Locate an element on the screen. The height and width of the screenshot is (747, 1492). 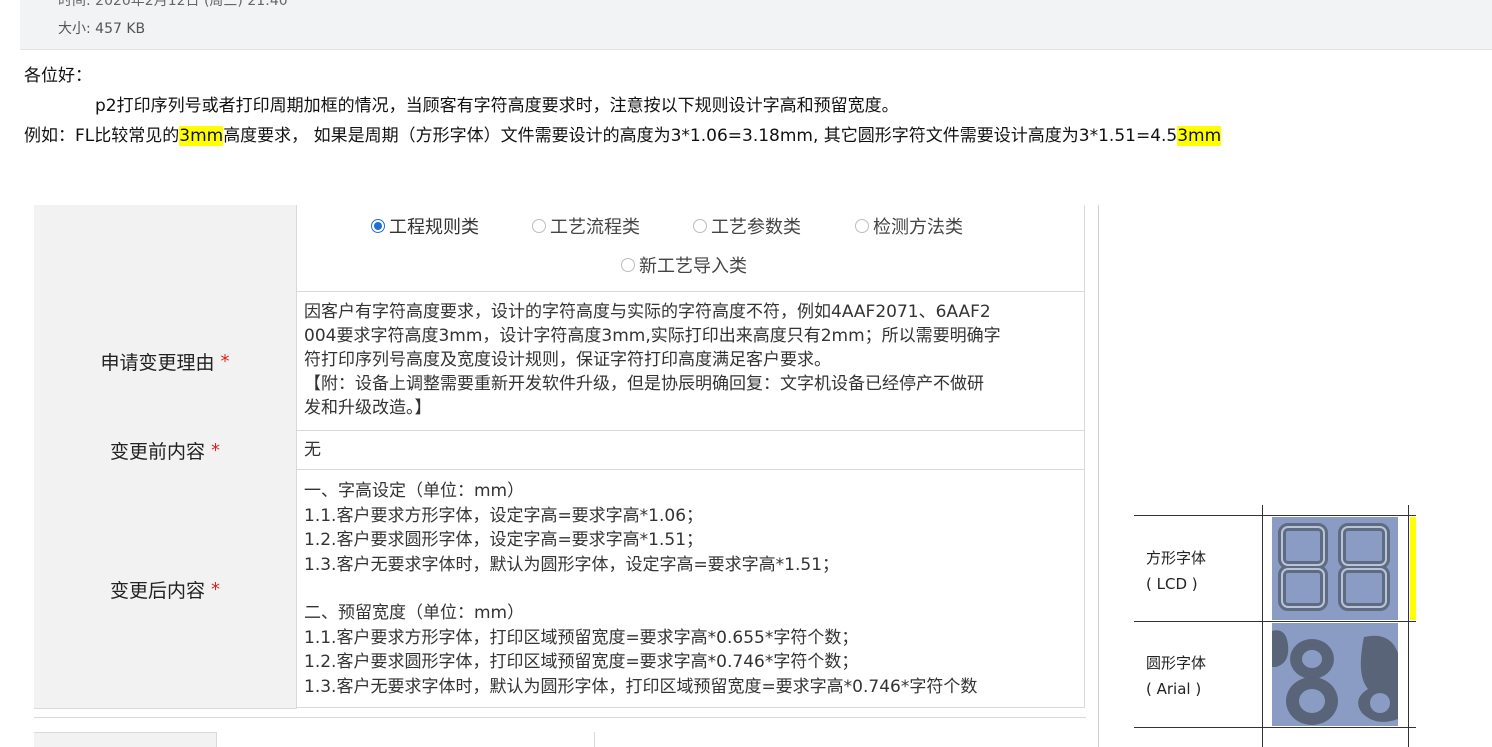
after-line: 一、字高设定（单位：mm） is located at coordinates (414, 491).